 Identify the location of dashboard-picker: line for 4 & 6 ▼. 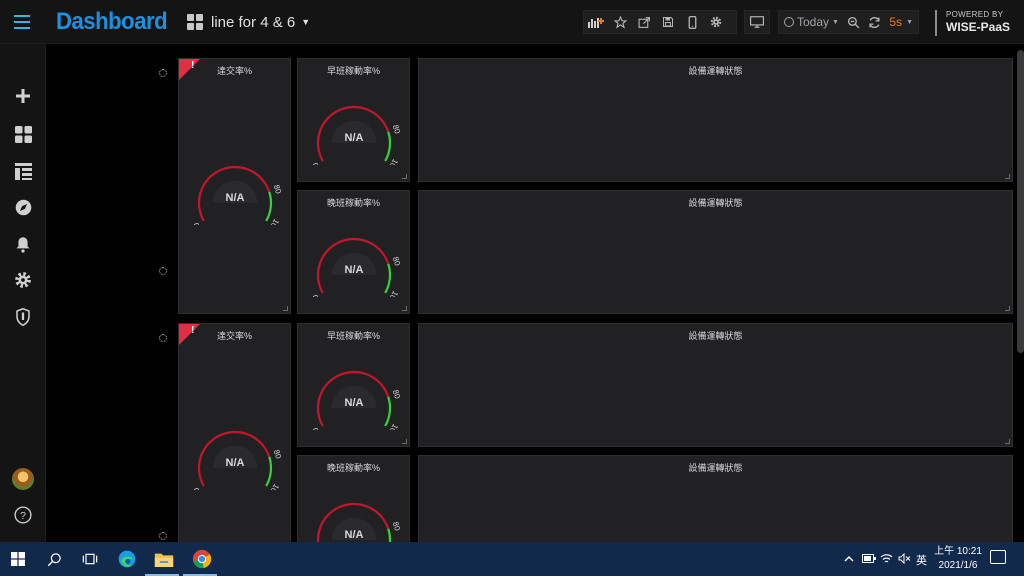
(248, 22).